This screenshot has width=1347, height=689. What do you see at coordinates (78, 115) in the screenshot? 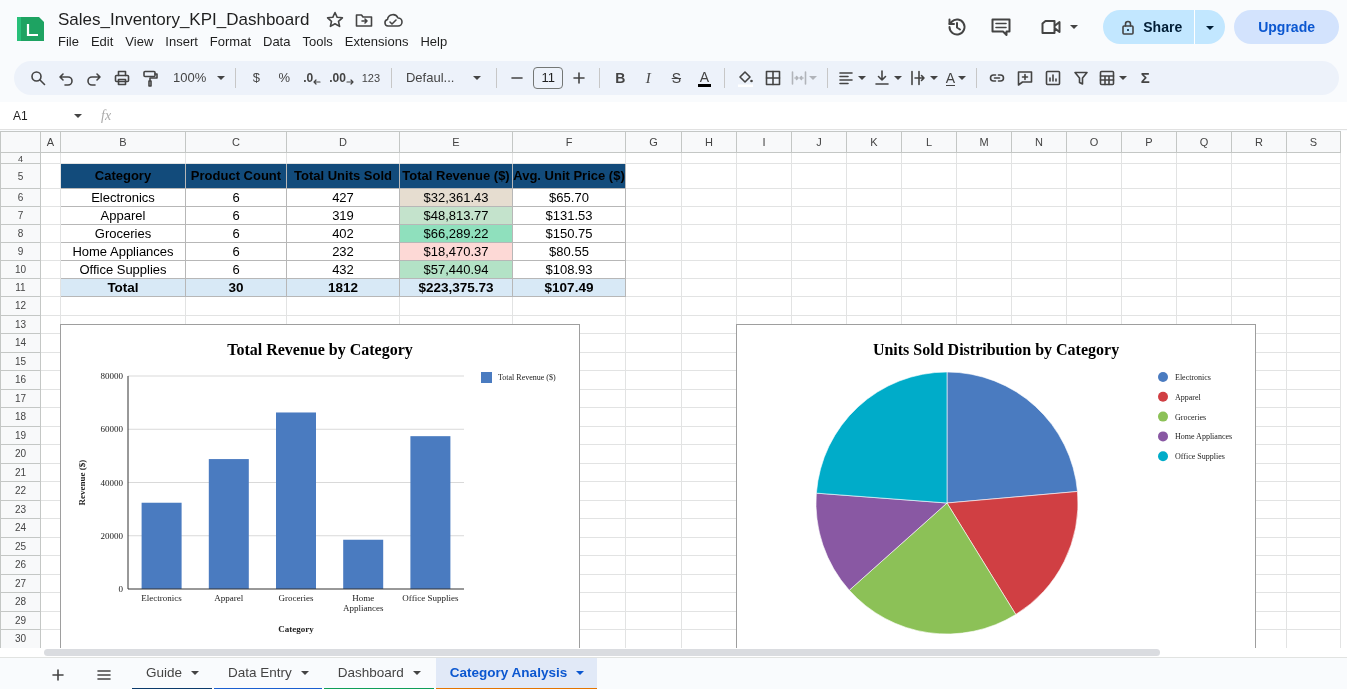
I see `name-box-dropdown` at bounding box center [78, 115].